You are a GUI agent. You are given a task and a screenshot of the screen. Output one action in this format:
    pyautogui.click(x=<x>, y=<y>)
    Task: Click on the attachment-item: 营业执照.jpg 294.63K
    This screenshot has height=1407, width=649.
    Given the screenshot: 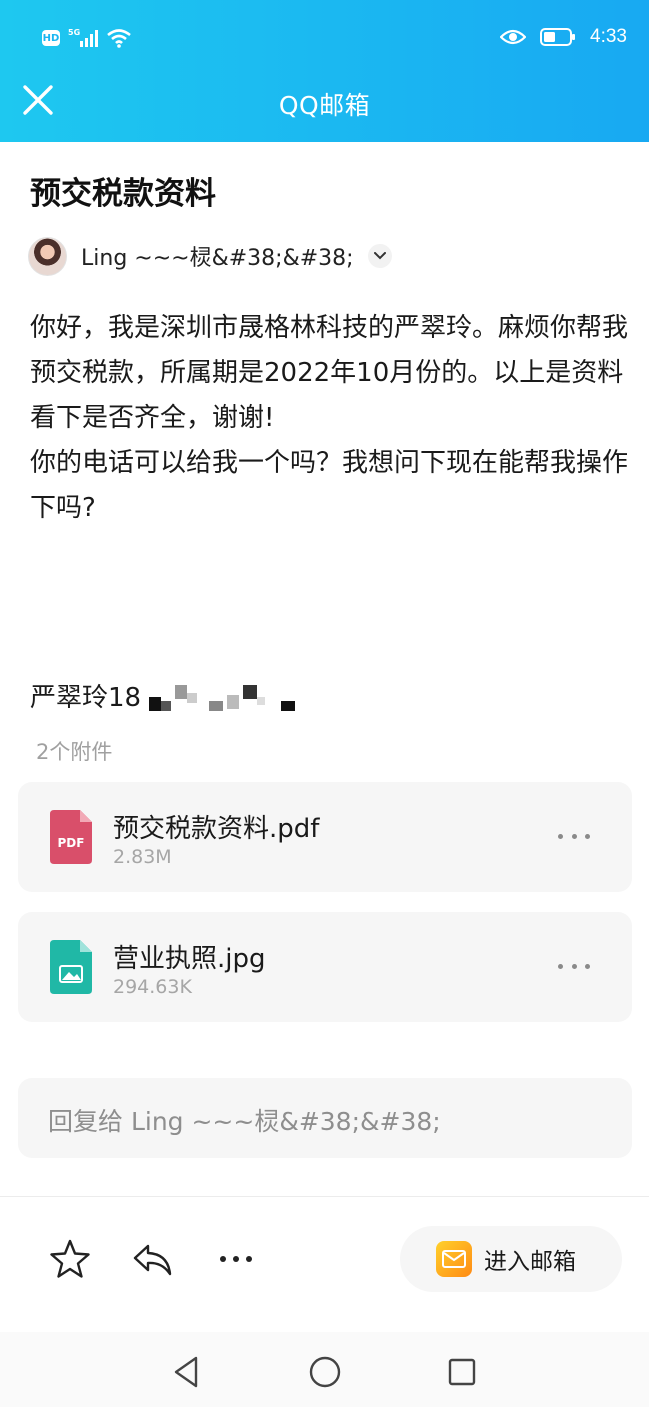 What is the action you would take?
    pyautogui.click(x=325, y=967)
    